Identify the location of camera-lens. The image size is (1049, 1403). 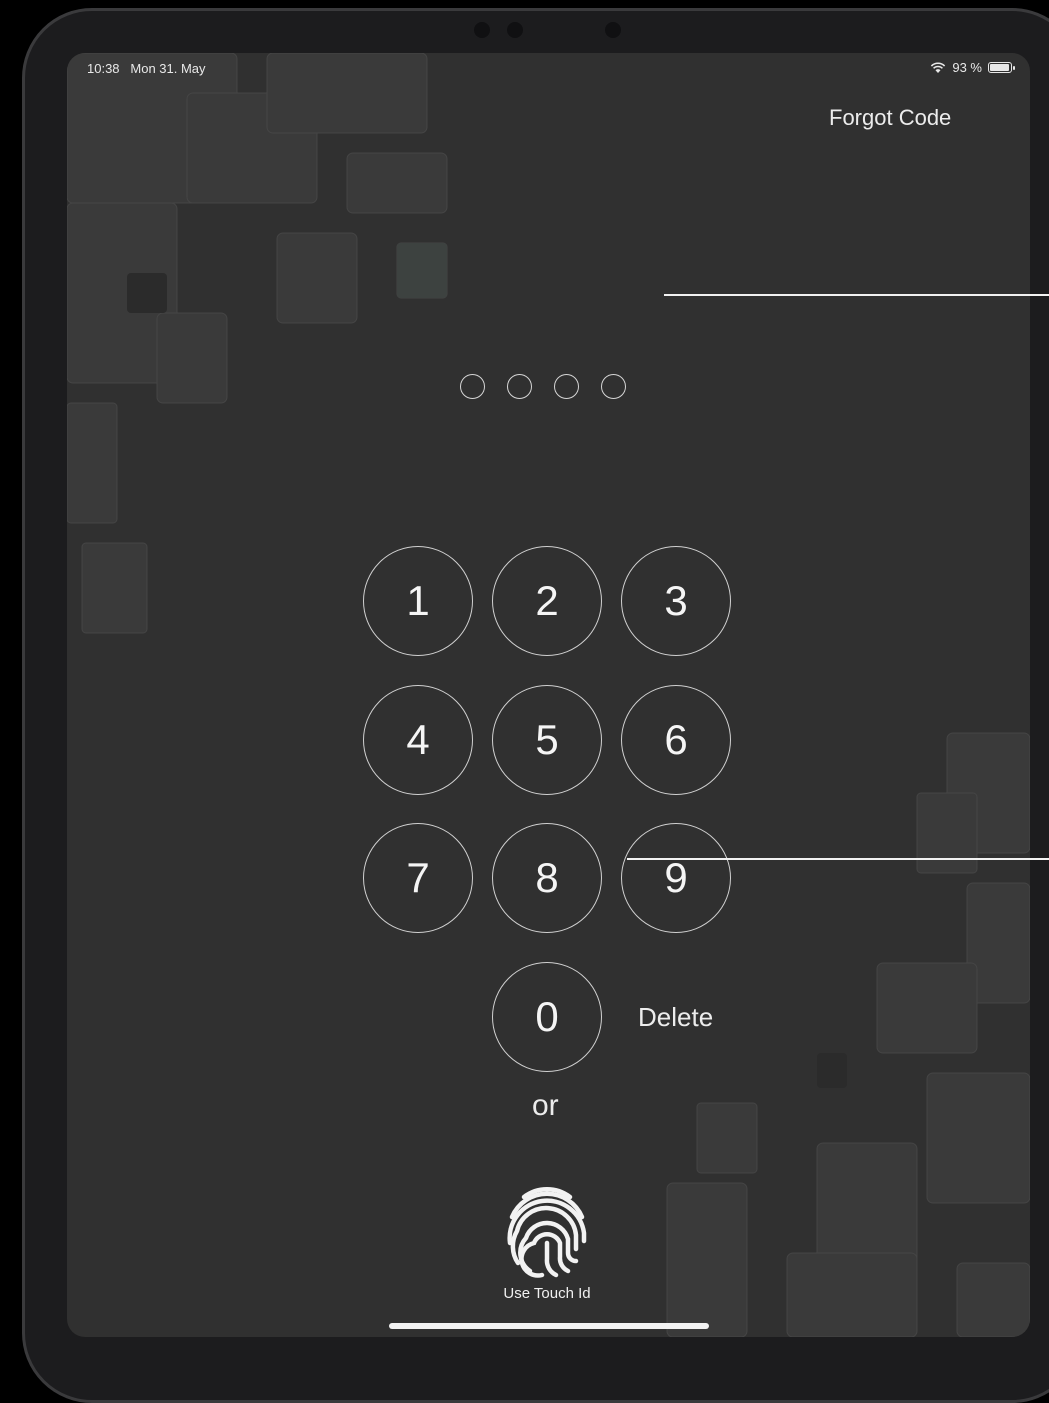
(515, 30).